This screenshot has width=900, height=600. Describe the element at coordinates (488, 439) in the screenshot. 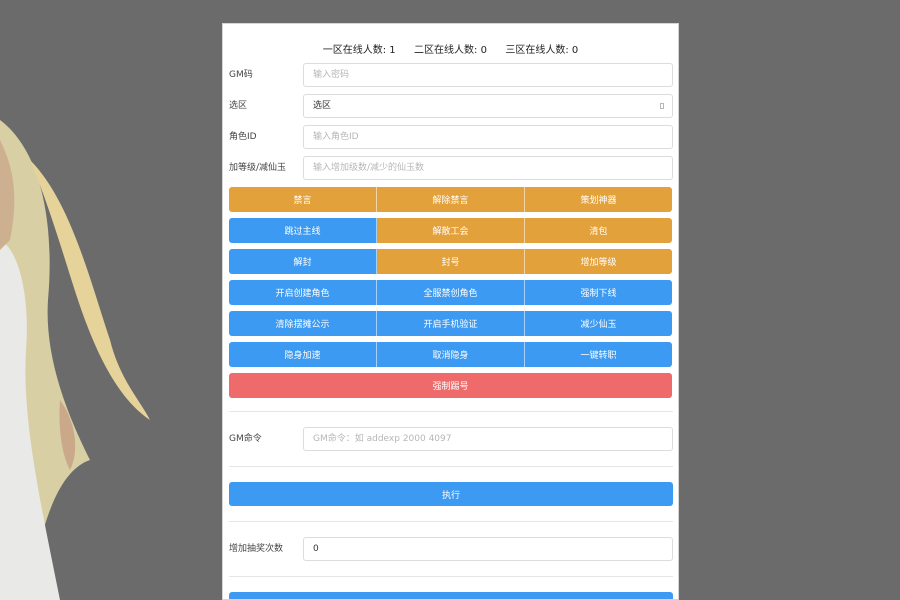

I see `gm-command-input` at that location.